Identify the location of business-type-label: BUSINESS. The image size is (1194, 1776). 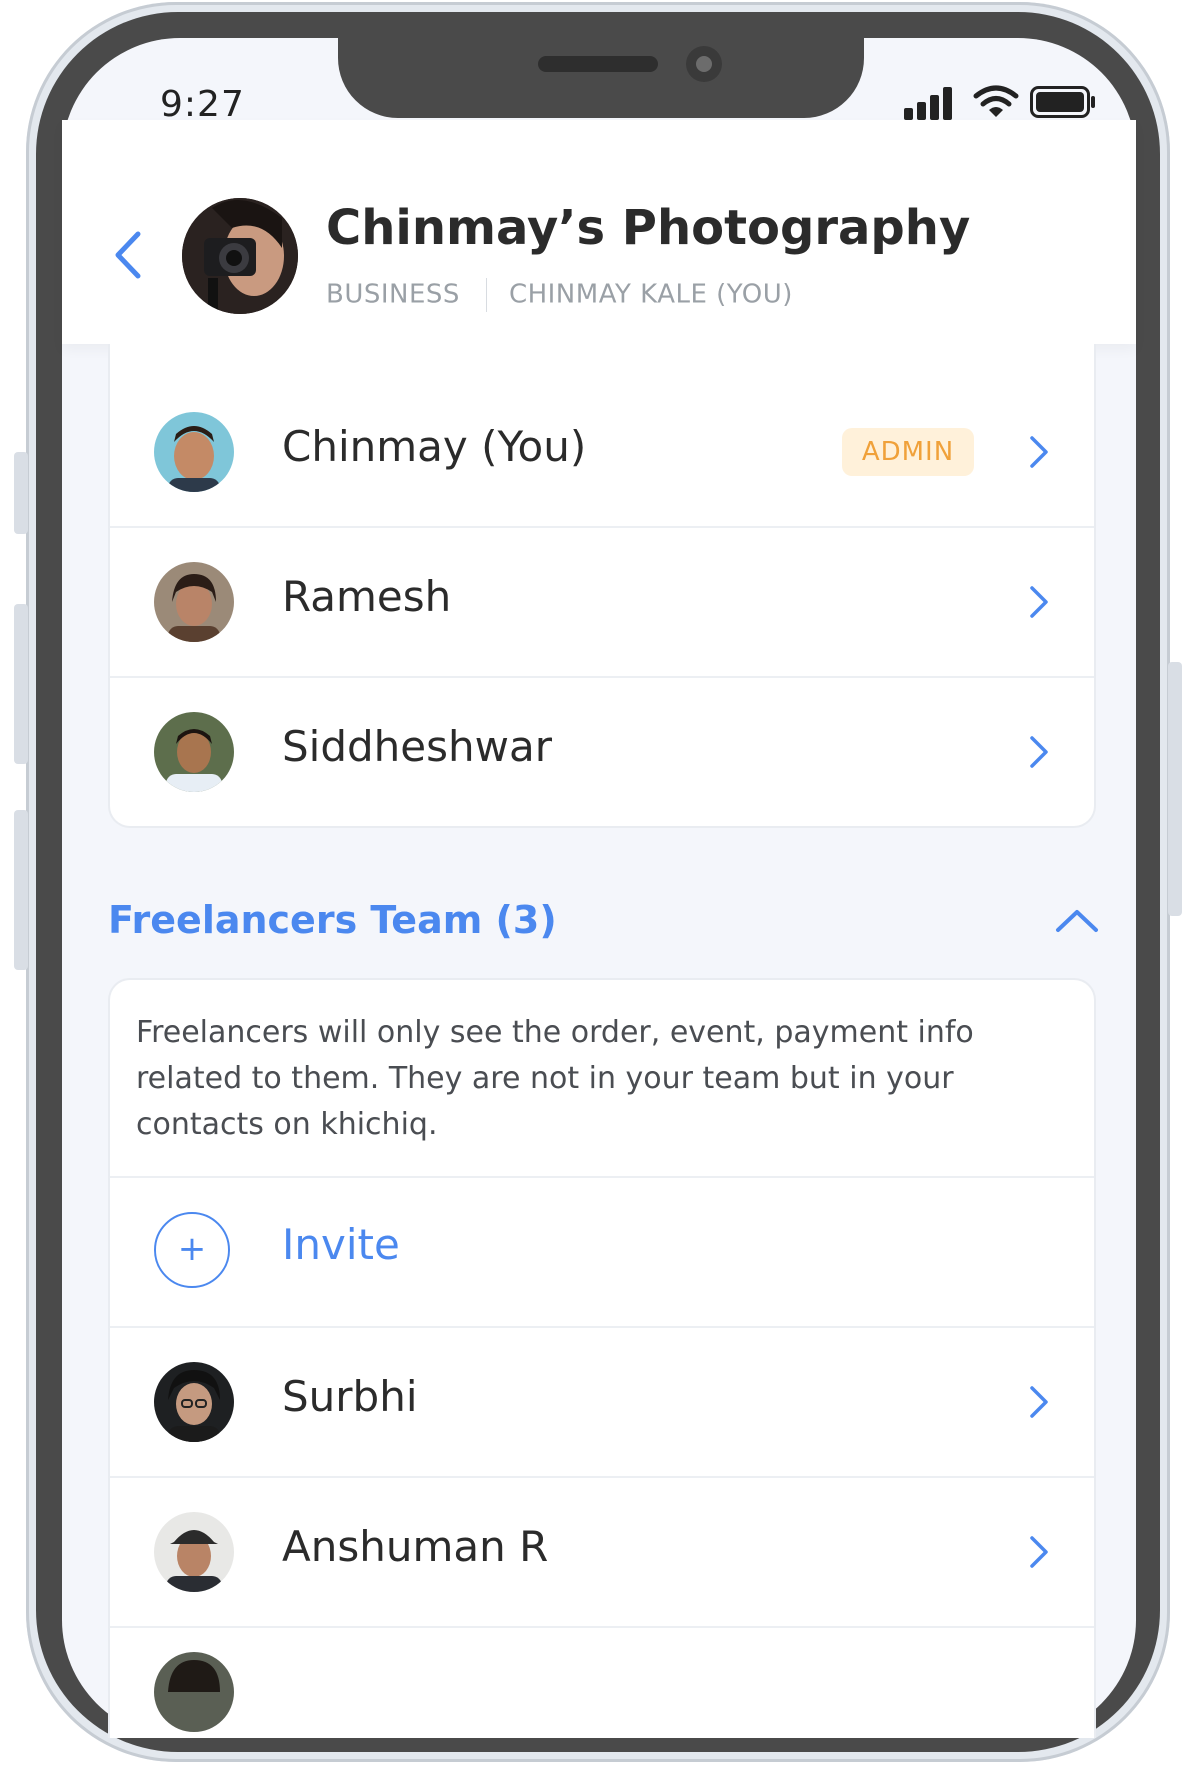
(393, 294).